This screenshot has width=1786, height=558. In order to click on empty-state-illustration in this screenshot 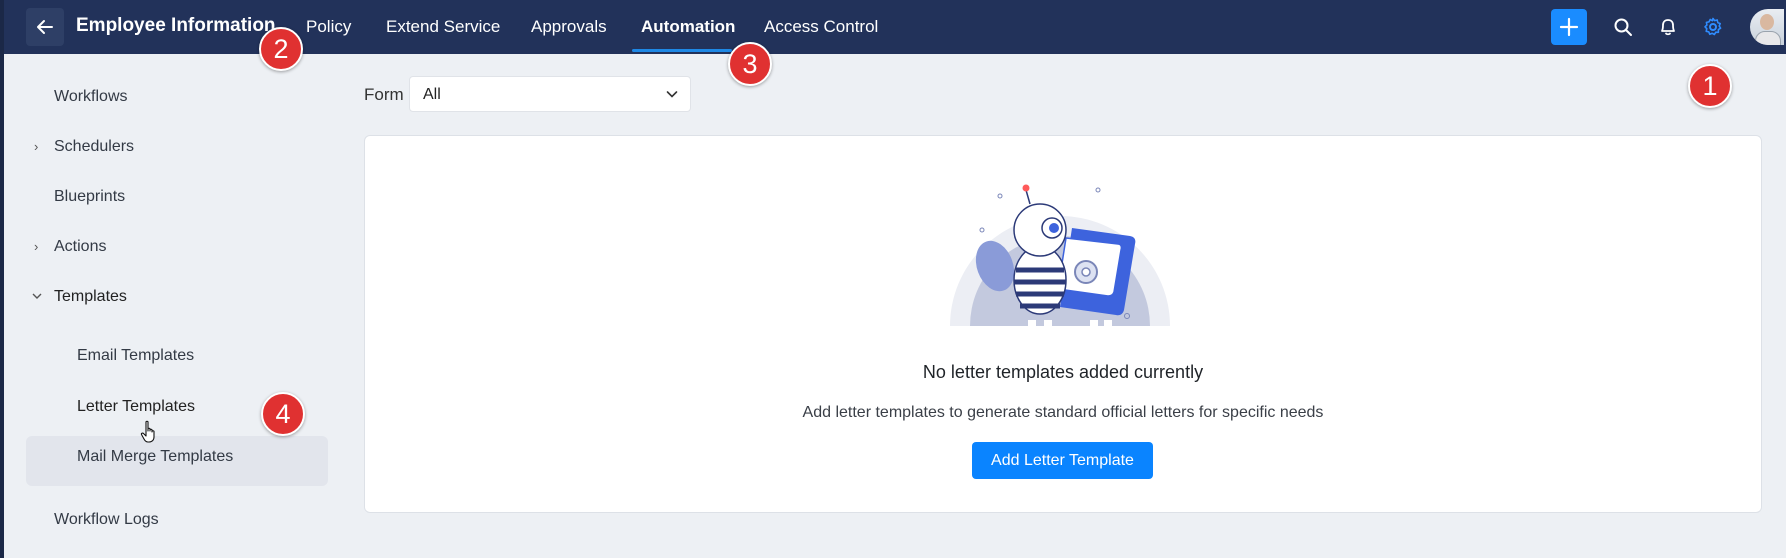, I will do `click(1060, 256)`.